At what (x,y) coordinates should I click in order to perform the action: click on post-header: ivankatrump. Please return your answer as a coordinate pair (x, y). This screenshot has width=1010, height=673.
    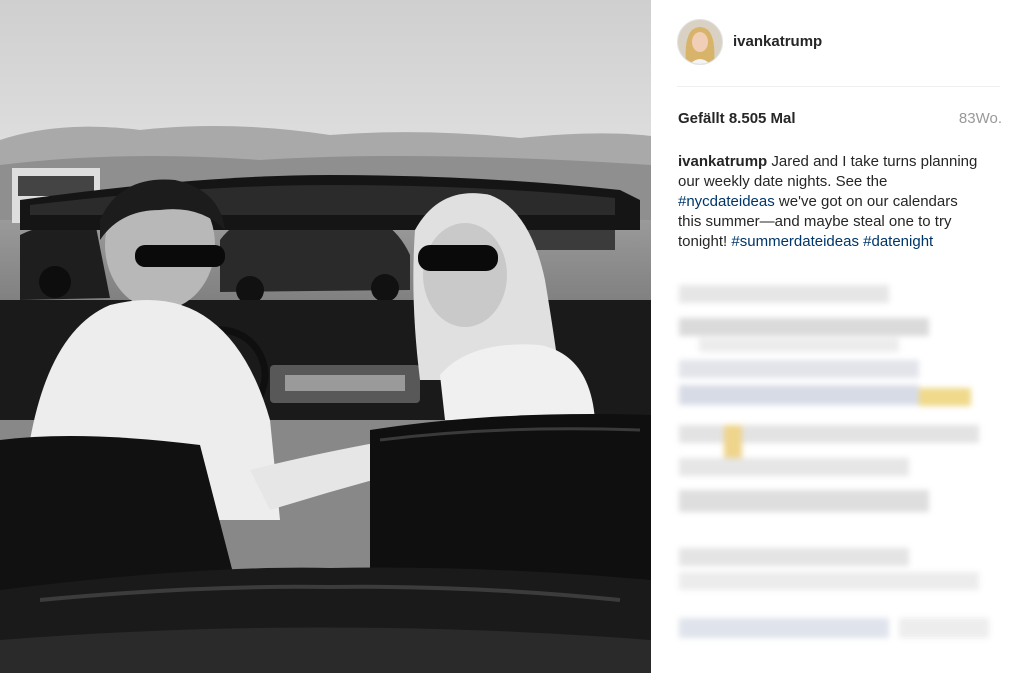
    Looking at the image, I should click on (830, 43).